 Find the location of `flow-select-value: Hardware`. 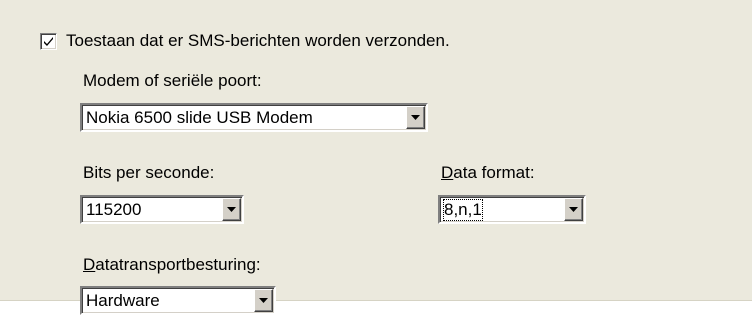

flow-select-value: Hardware is located at coordinates (123, 300).